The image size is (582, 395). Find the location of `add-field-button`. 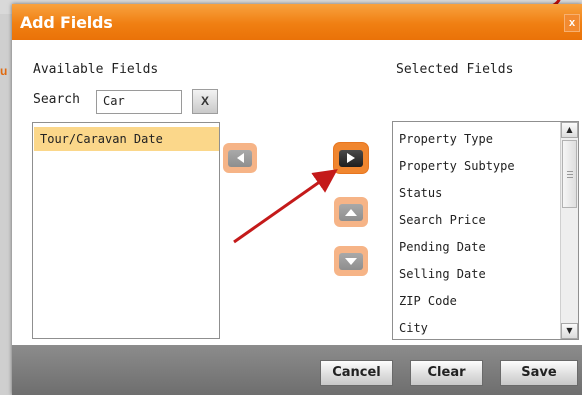

add-field-button is located at coordinates (351, 158).